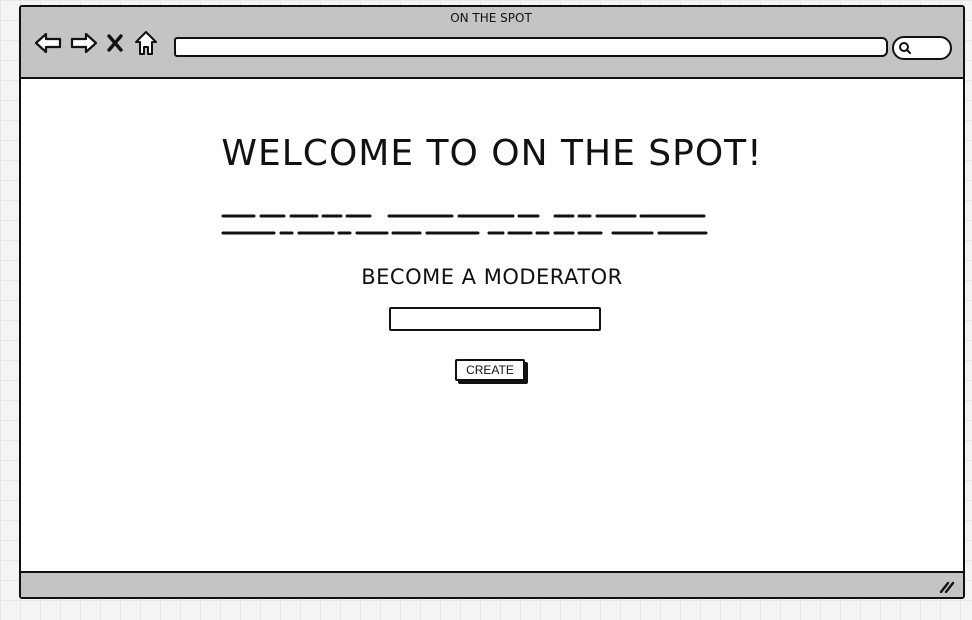 This screenshot has height=620, width=972. I want to click on home-icon, so click(146, 43).